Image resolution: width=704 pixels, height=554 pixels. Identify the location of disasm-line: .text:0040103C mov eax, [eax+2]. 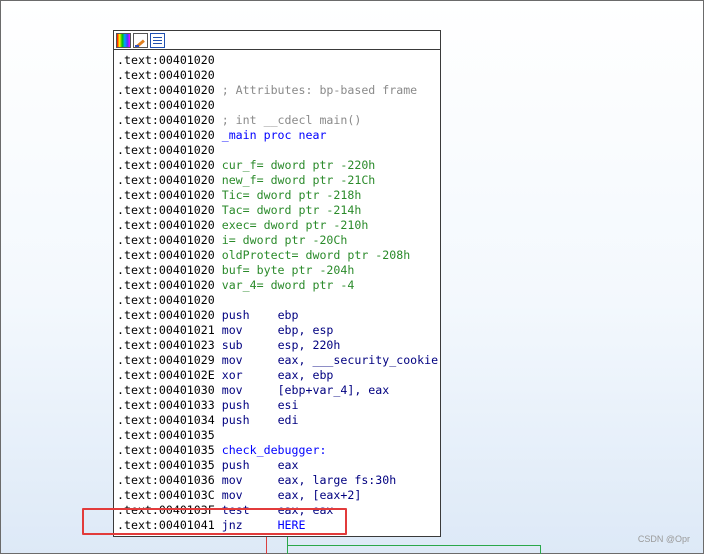
(278, 495).